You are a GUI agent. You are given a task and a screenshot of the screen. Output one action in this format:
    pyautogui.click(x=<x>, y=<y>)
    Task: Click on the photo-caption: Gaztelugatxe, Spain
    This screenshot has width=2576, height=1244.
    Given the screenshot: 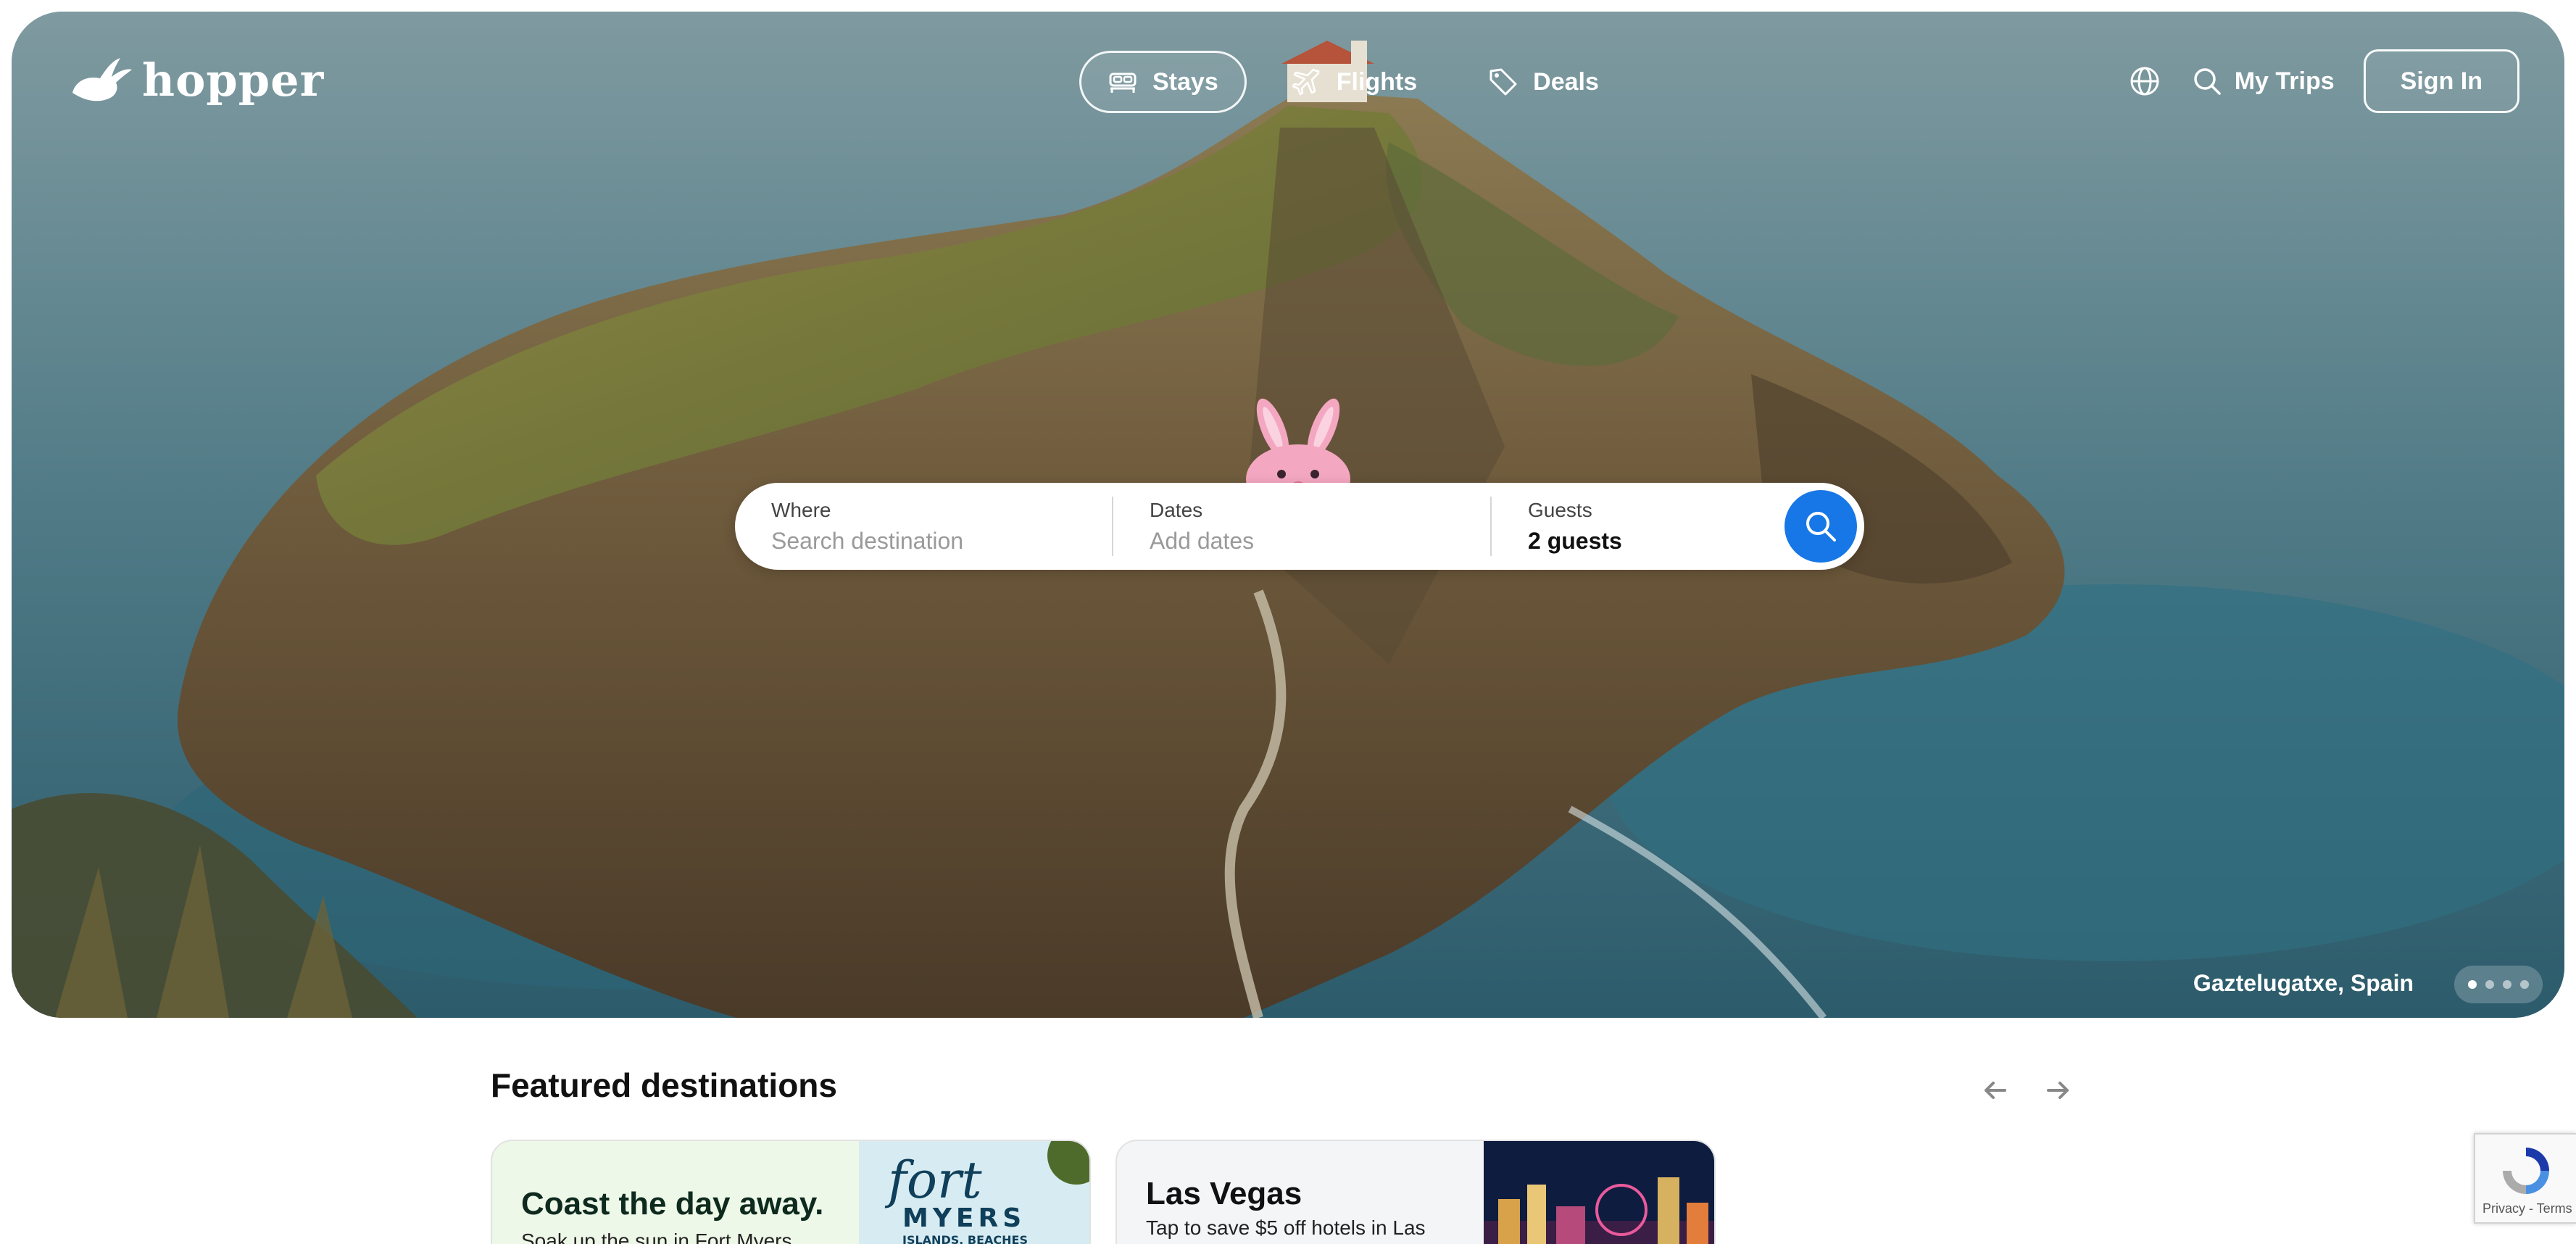 What is the action you would take?
    pyautogui.click(x=2303, y=983)
    